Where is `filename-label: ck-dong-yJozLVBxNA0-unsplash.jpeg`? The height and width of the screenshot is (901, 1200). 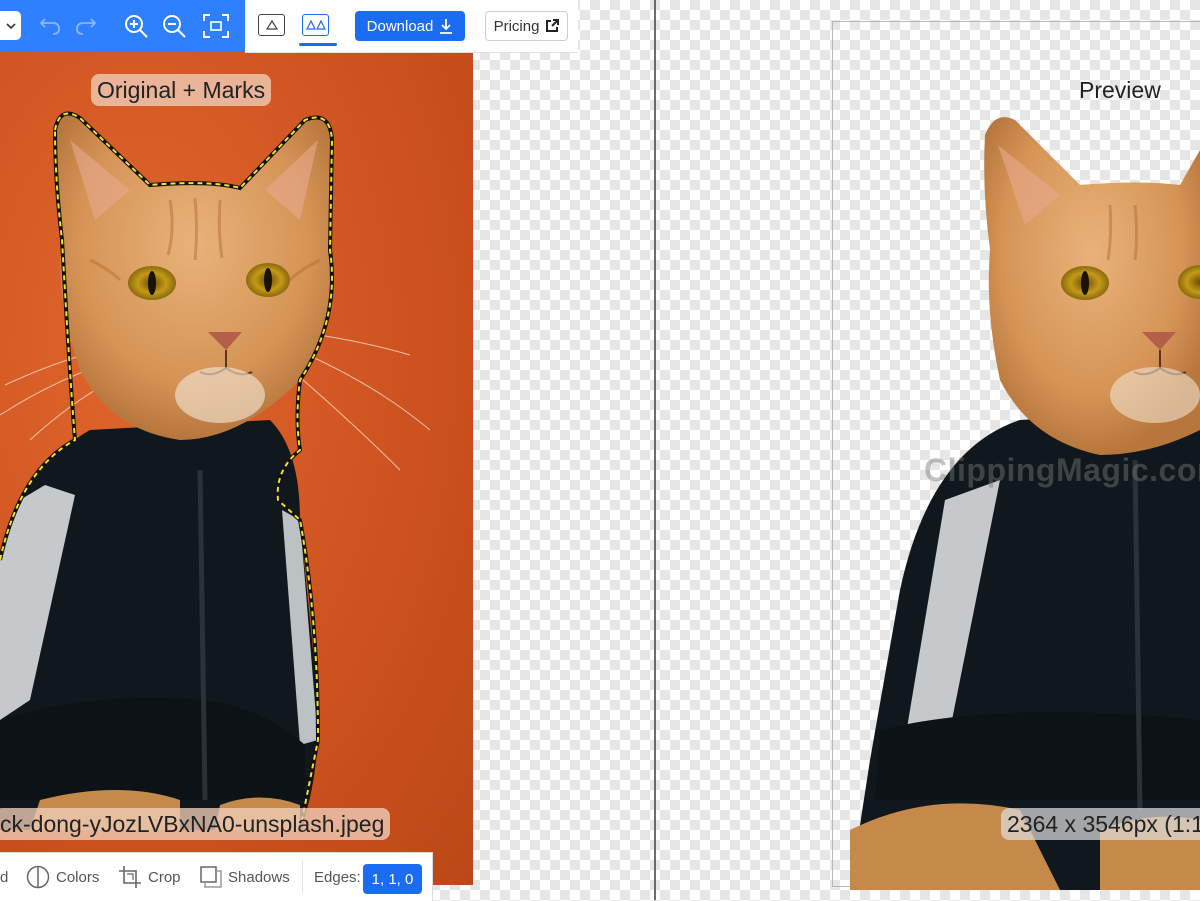 filename-label: ck-dong-yJozLVBxNA0-unsplash.jpeg is located at coordinates (195, 824).